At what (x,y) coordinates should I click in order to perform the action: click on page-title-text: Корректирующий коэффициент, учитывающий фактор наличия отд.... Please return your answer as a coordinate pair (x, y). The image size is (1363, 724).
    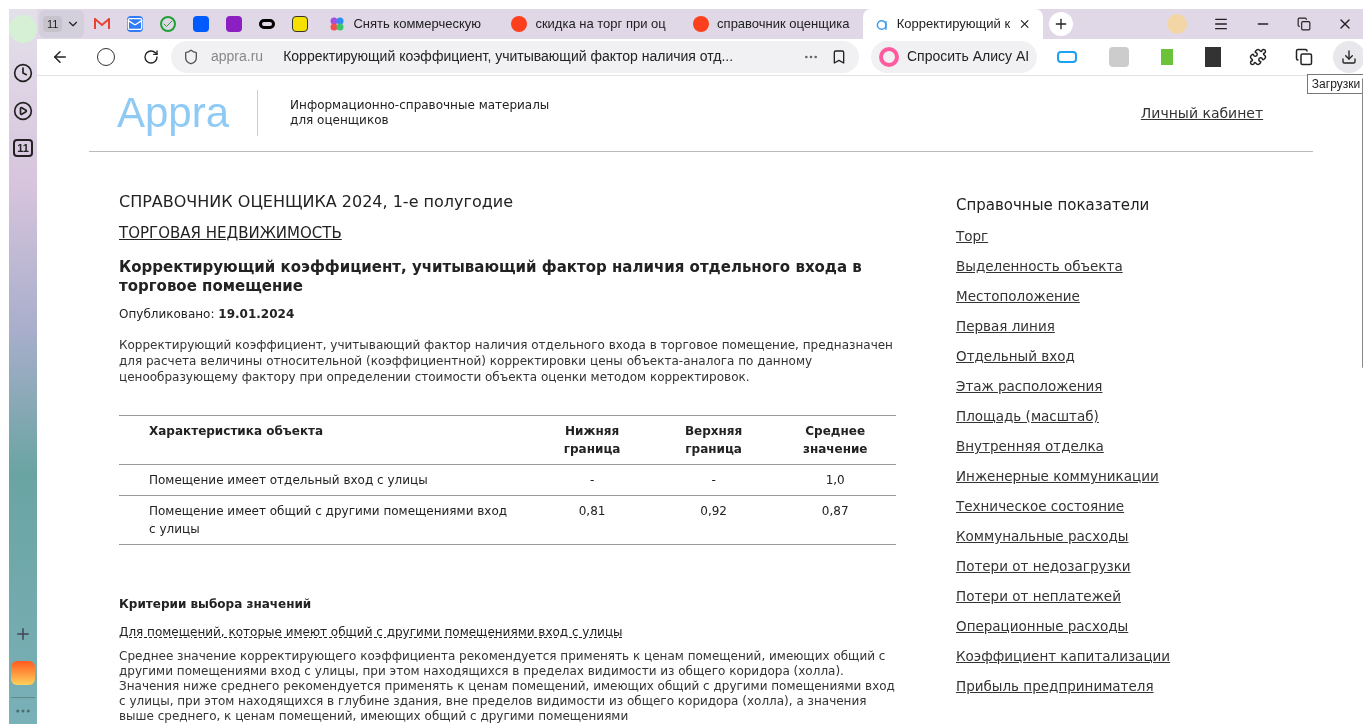
    Looking at the image, I should click on (509, 57).